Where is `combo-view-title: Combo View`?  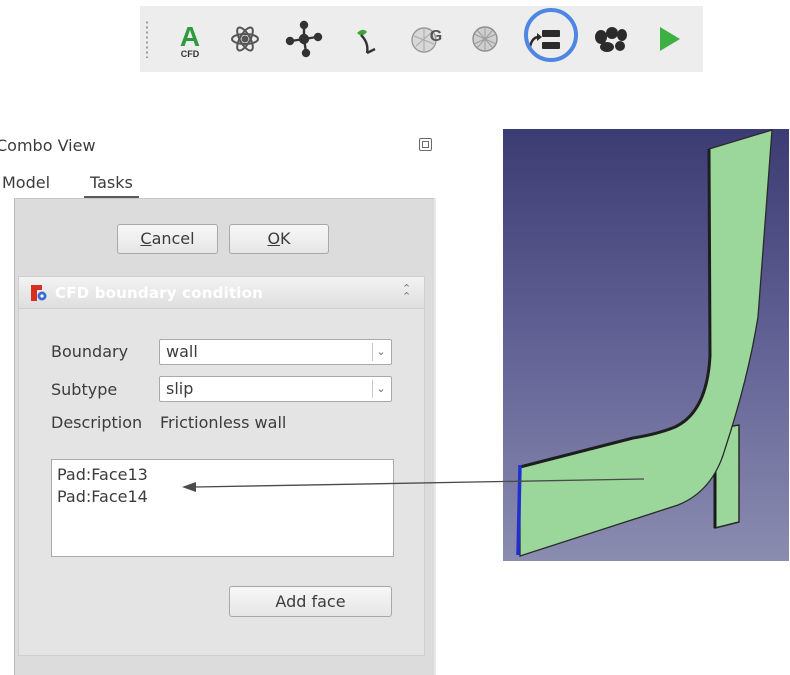 combo-view-title: Combo View is located at coordinates (48, 145).